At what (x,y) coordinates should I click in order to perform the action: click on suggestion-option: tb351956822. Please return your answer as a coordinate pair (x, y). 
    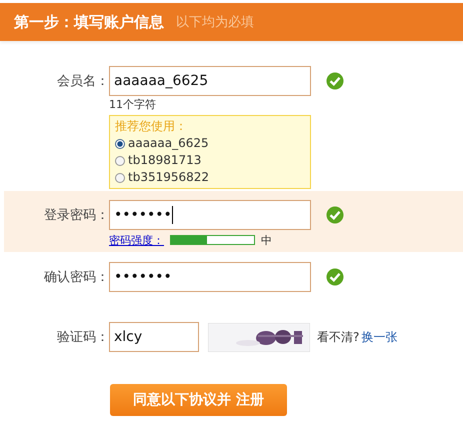
    Looking at the image, I should click on (210, 177).